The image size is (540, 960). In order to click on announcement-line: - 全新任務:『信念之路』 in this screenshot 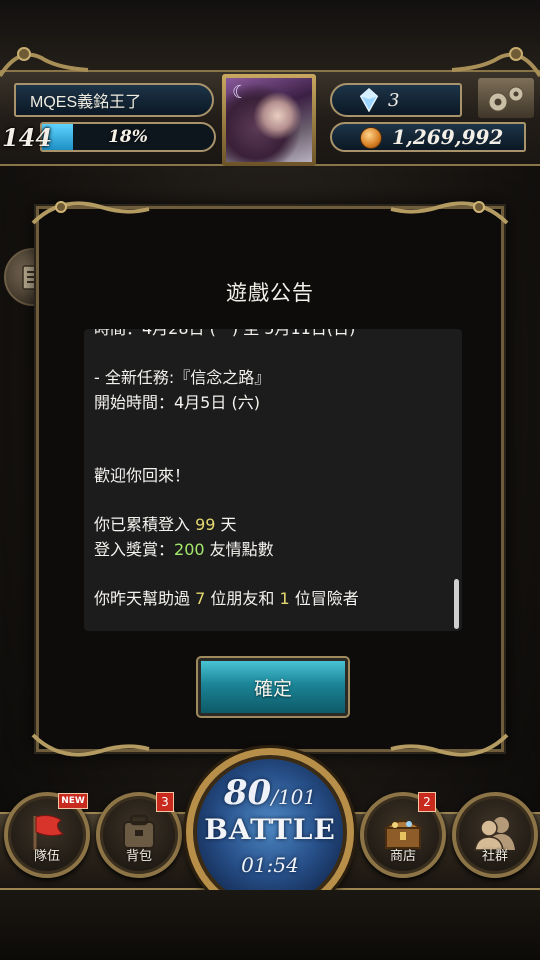, I will do `click(271, 378)`.